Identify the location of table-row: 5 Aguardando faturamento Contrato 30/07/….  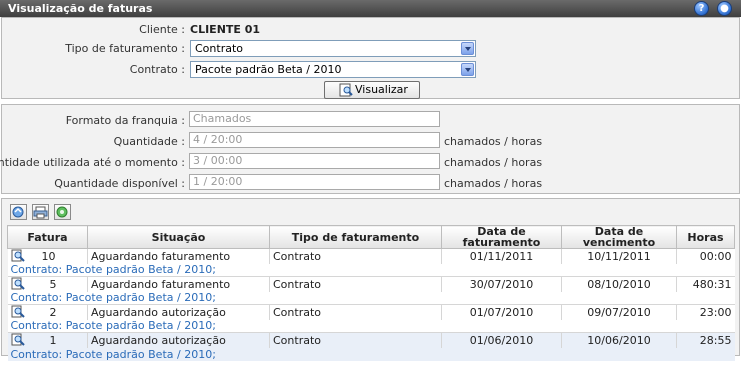
(371, 284).